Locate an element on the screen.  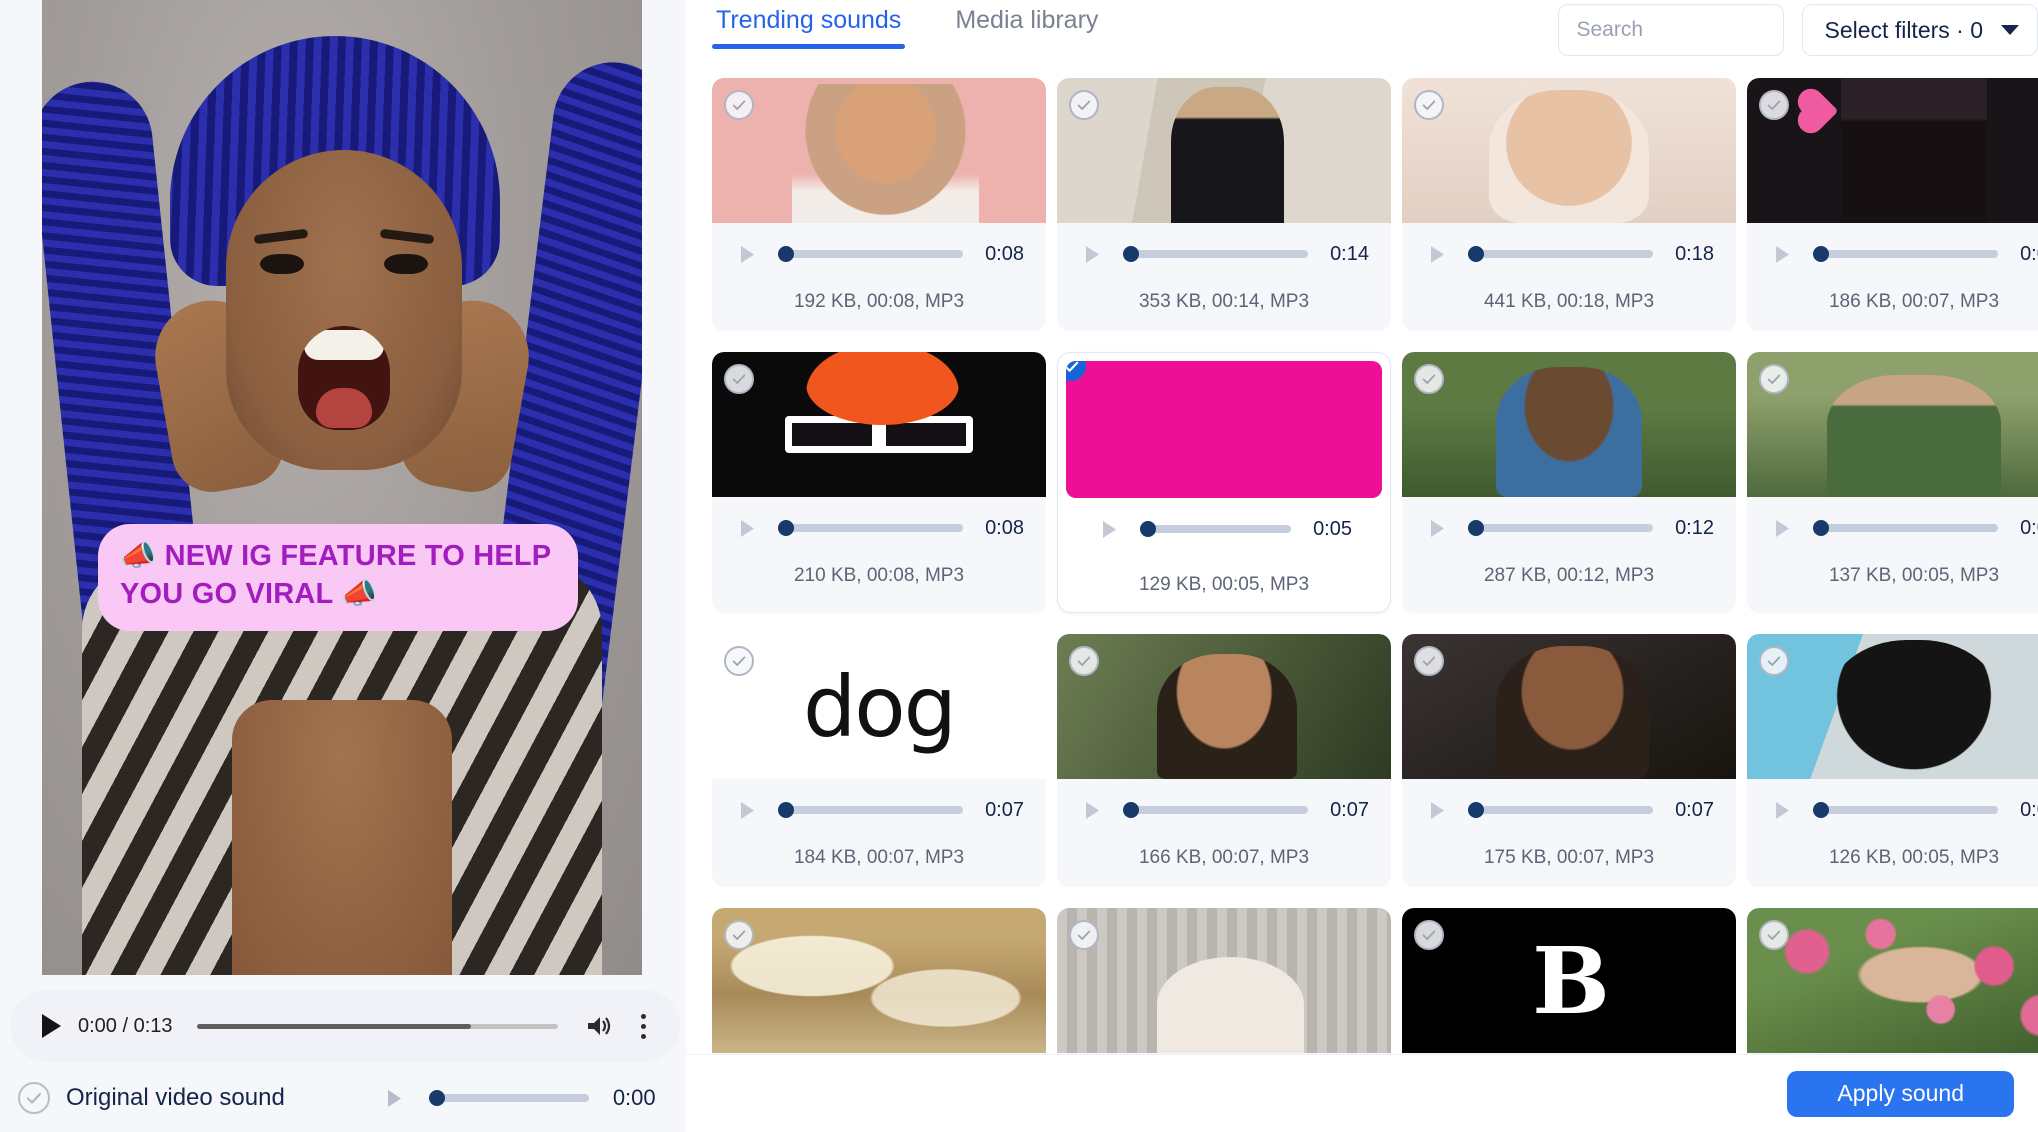
apply-sound-button: Apply sound is located at coordinates (1900, 1093).